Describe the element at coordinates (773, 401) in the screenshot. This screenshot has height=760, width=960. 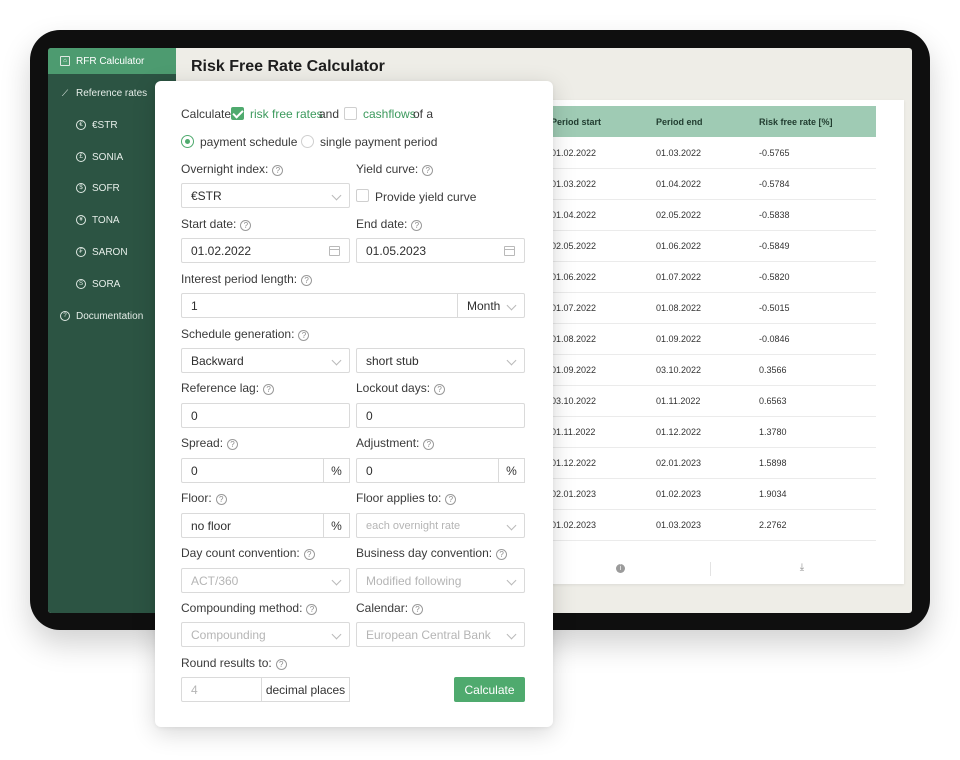
I see `table-cell: 0.6563` at that location.